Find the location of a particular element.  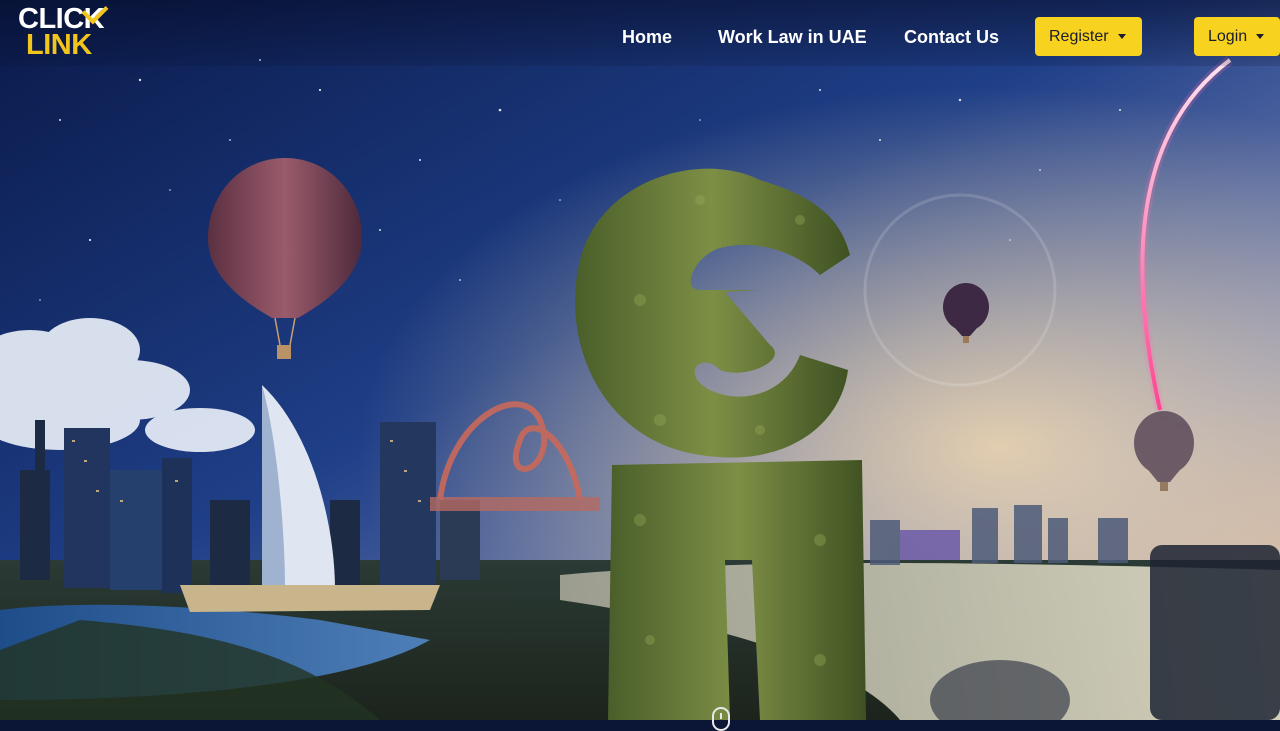

login-dropdown-button: Login is located at coordinates (1237, 36).